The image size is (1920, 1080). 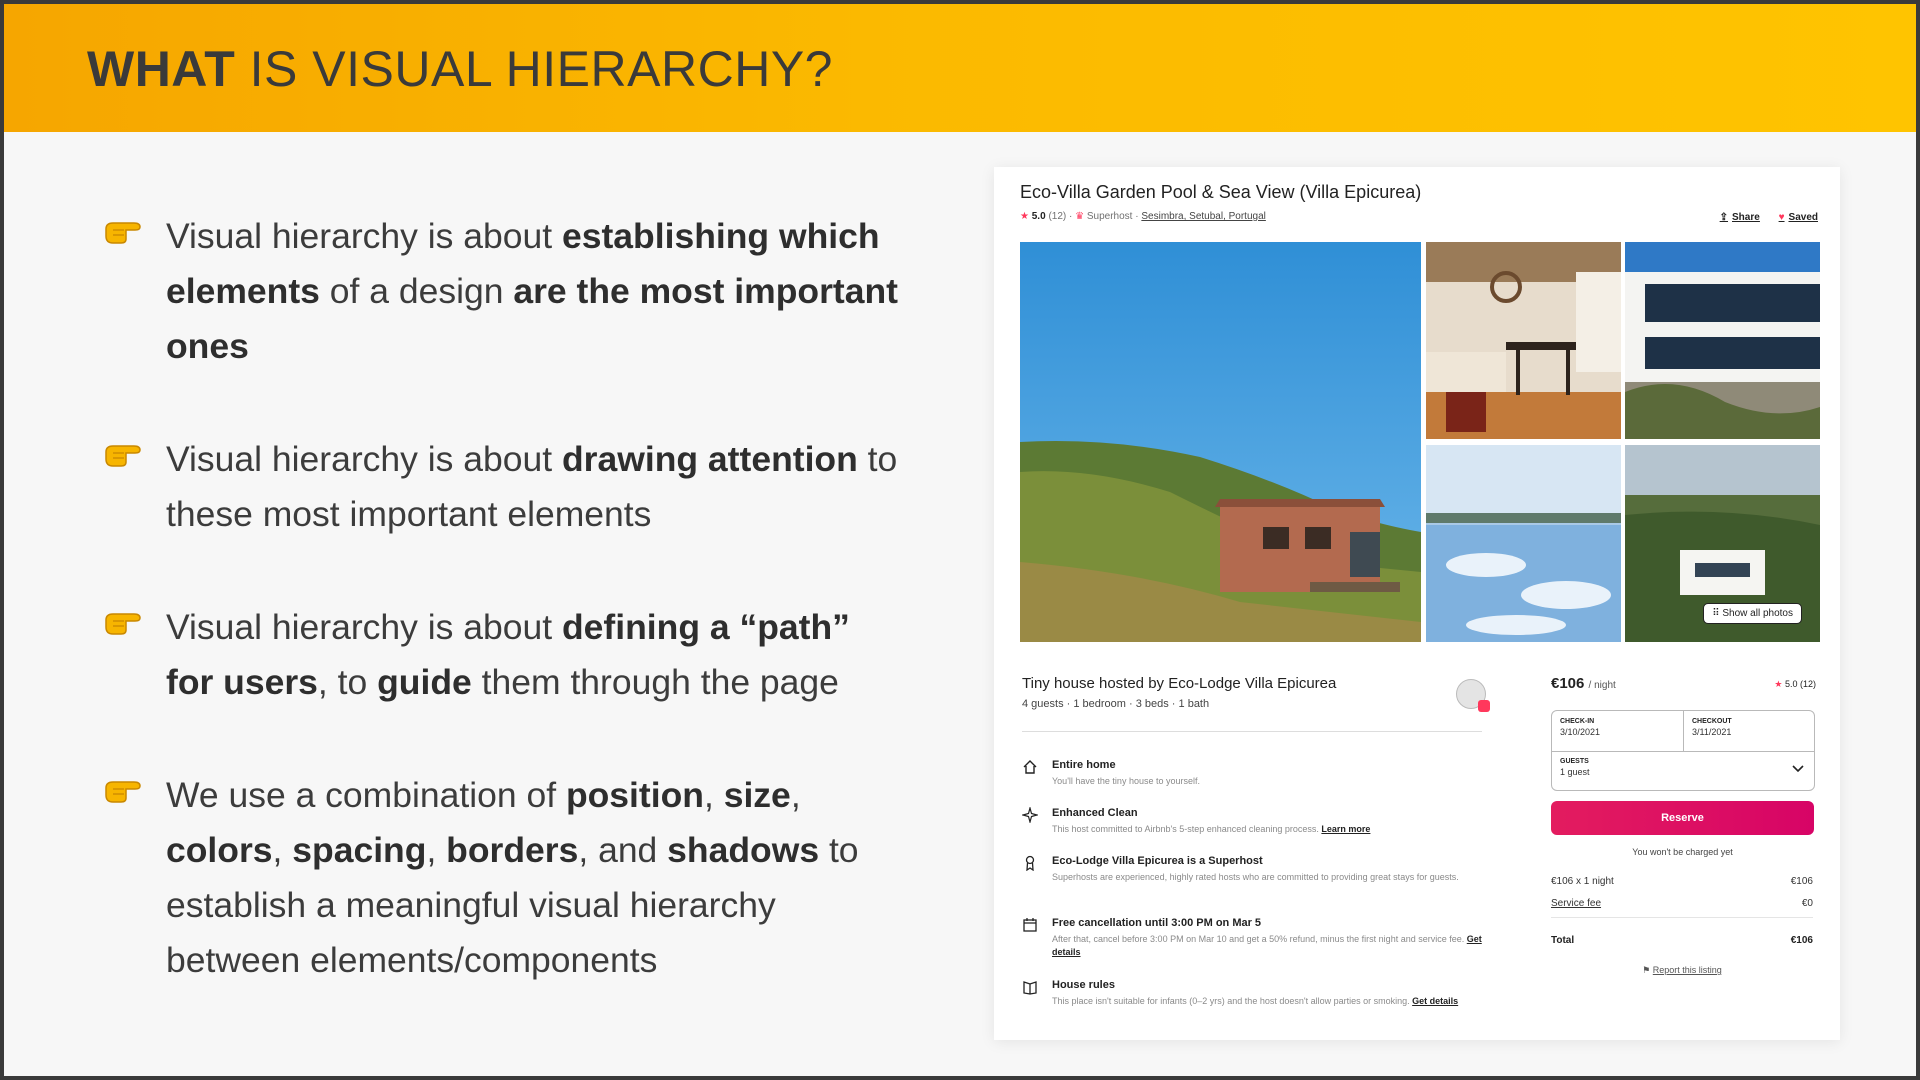 I want to click on slide-title: WHAT IS VISUAL HIERARCHY?, so click(x=460, y=69).